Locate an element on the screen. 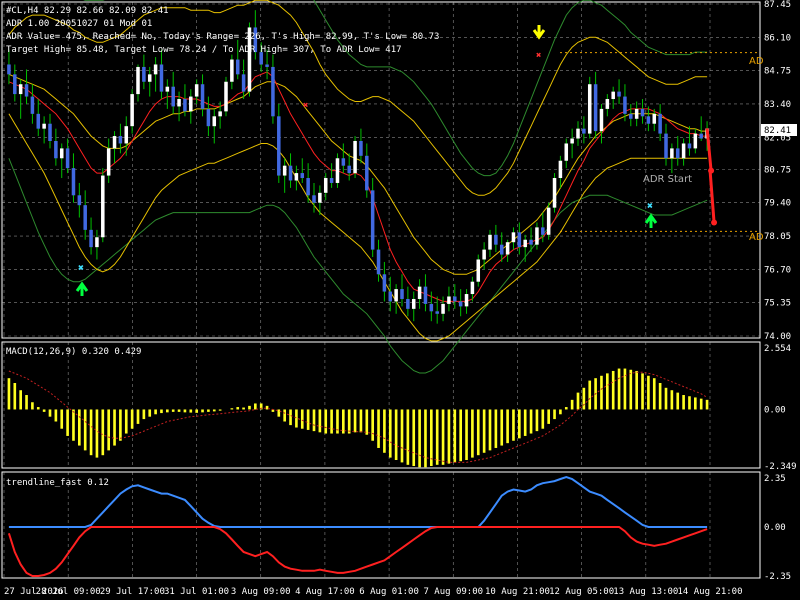  macd-tick-label: -2.349 is located at coordinates (780, 467).